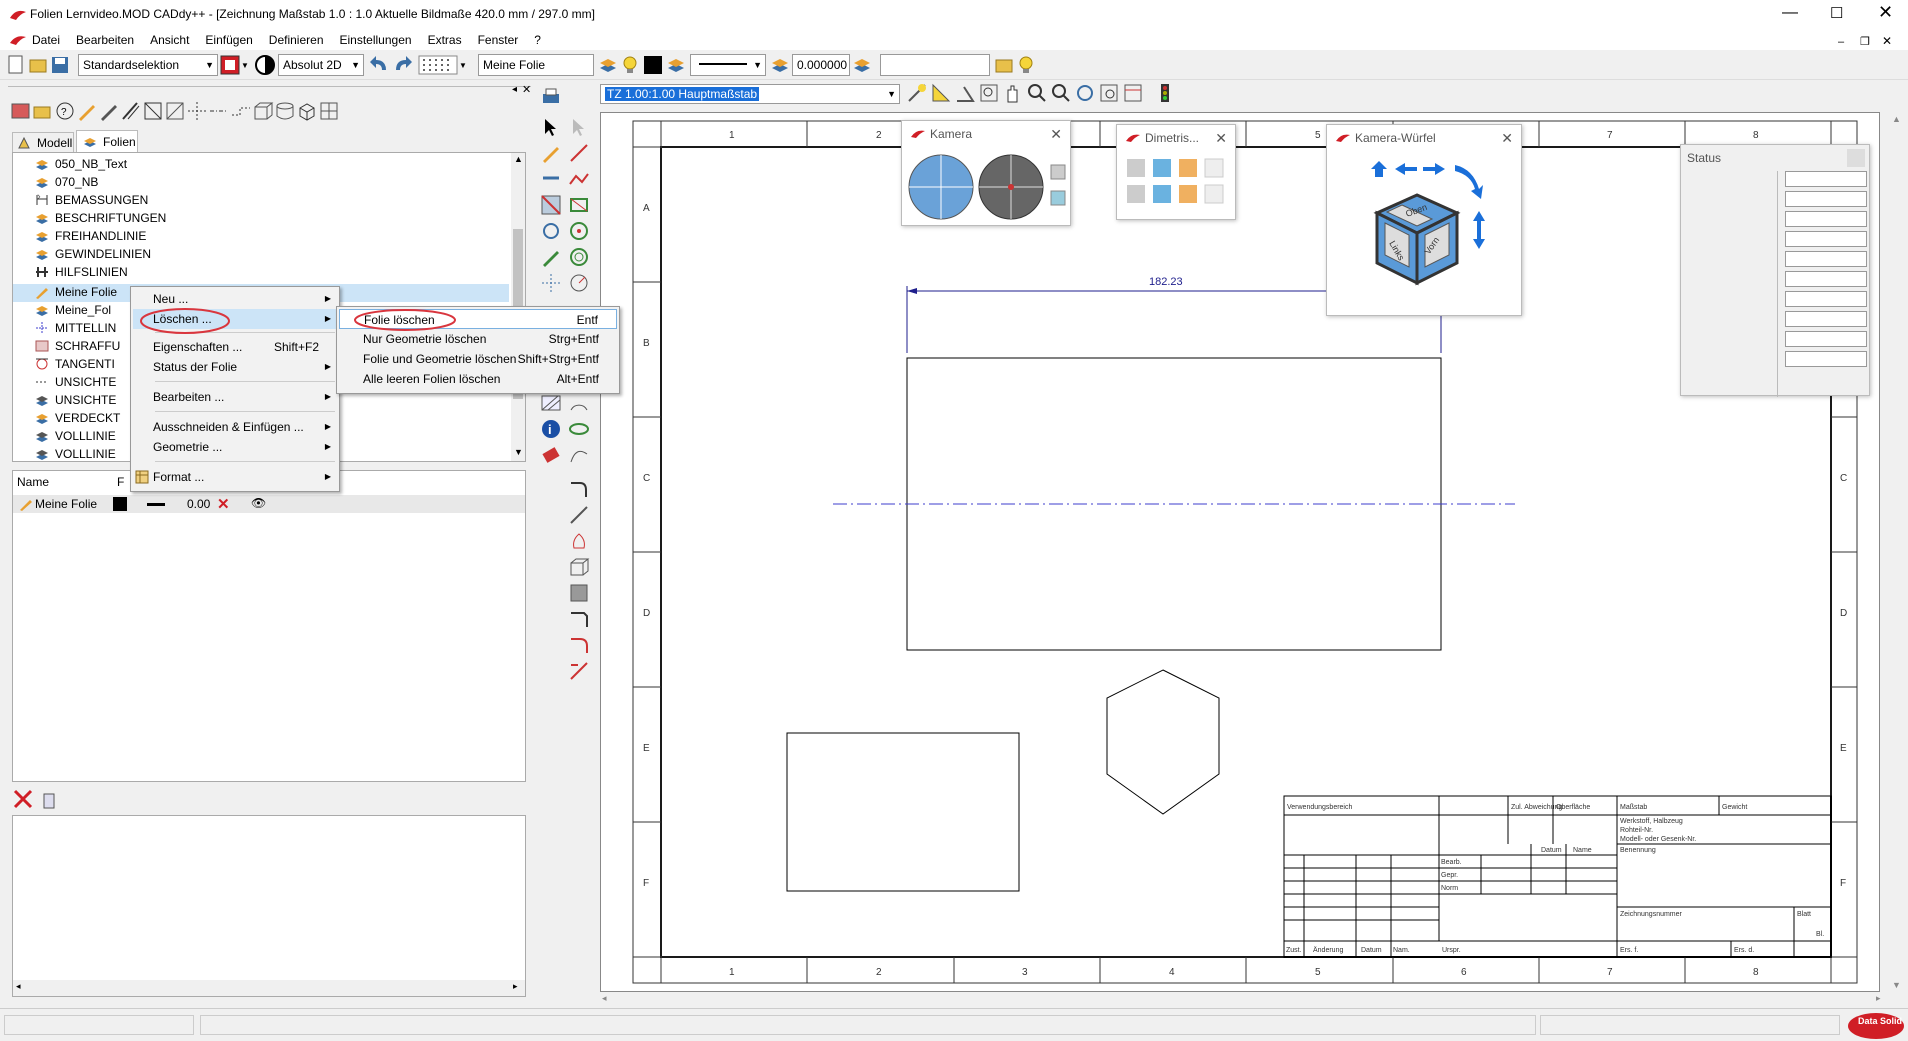  What do you see at coordinates (1026, 65) in the screenshot?
I see `idea-icon` at bounding box center [1026, 65].